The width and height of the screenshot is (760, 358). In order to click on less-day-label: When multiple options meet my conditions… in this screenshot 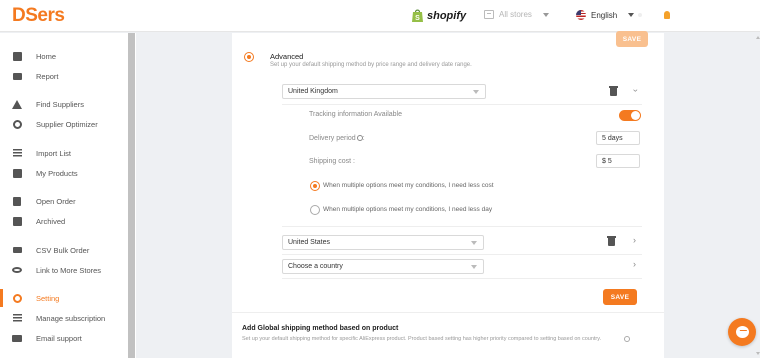, I will do `click(408, 209)`.